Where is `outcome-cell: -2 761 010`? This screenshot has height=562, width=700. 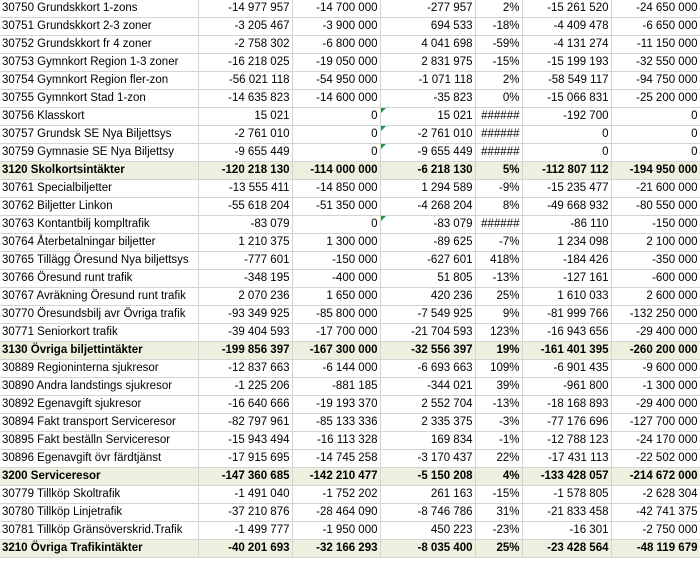
outcome-cell: -2 761 010 is located at coordinates (245, 134).